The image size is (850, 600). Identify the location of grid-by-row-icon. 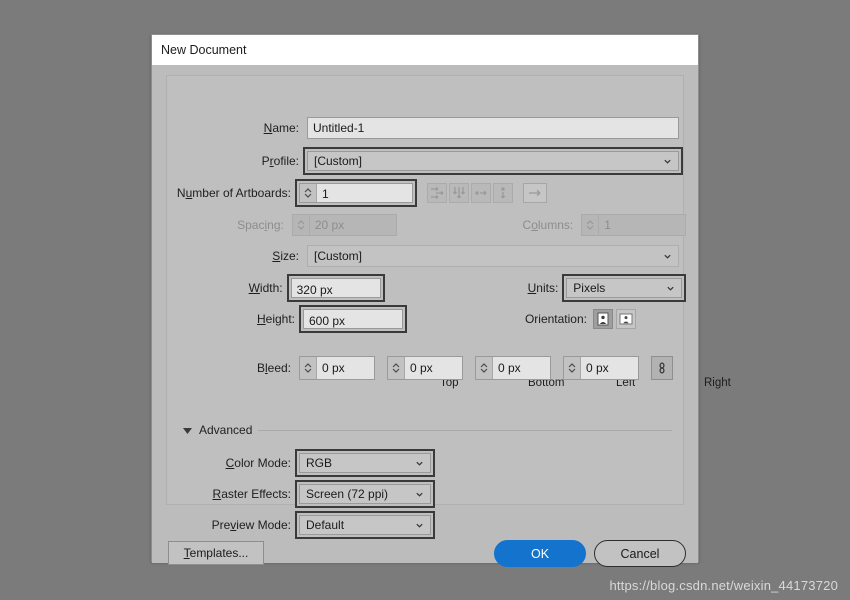
(437, 193).